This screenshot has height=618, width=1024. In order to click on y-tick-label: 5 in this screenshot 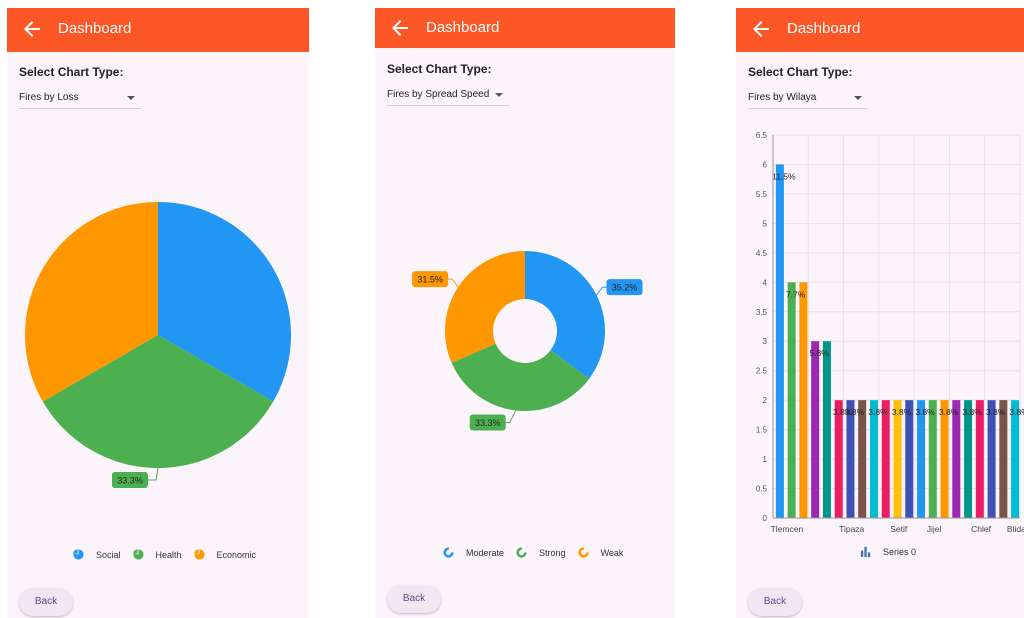, I will do `click(765, 223)`.